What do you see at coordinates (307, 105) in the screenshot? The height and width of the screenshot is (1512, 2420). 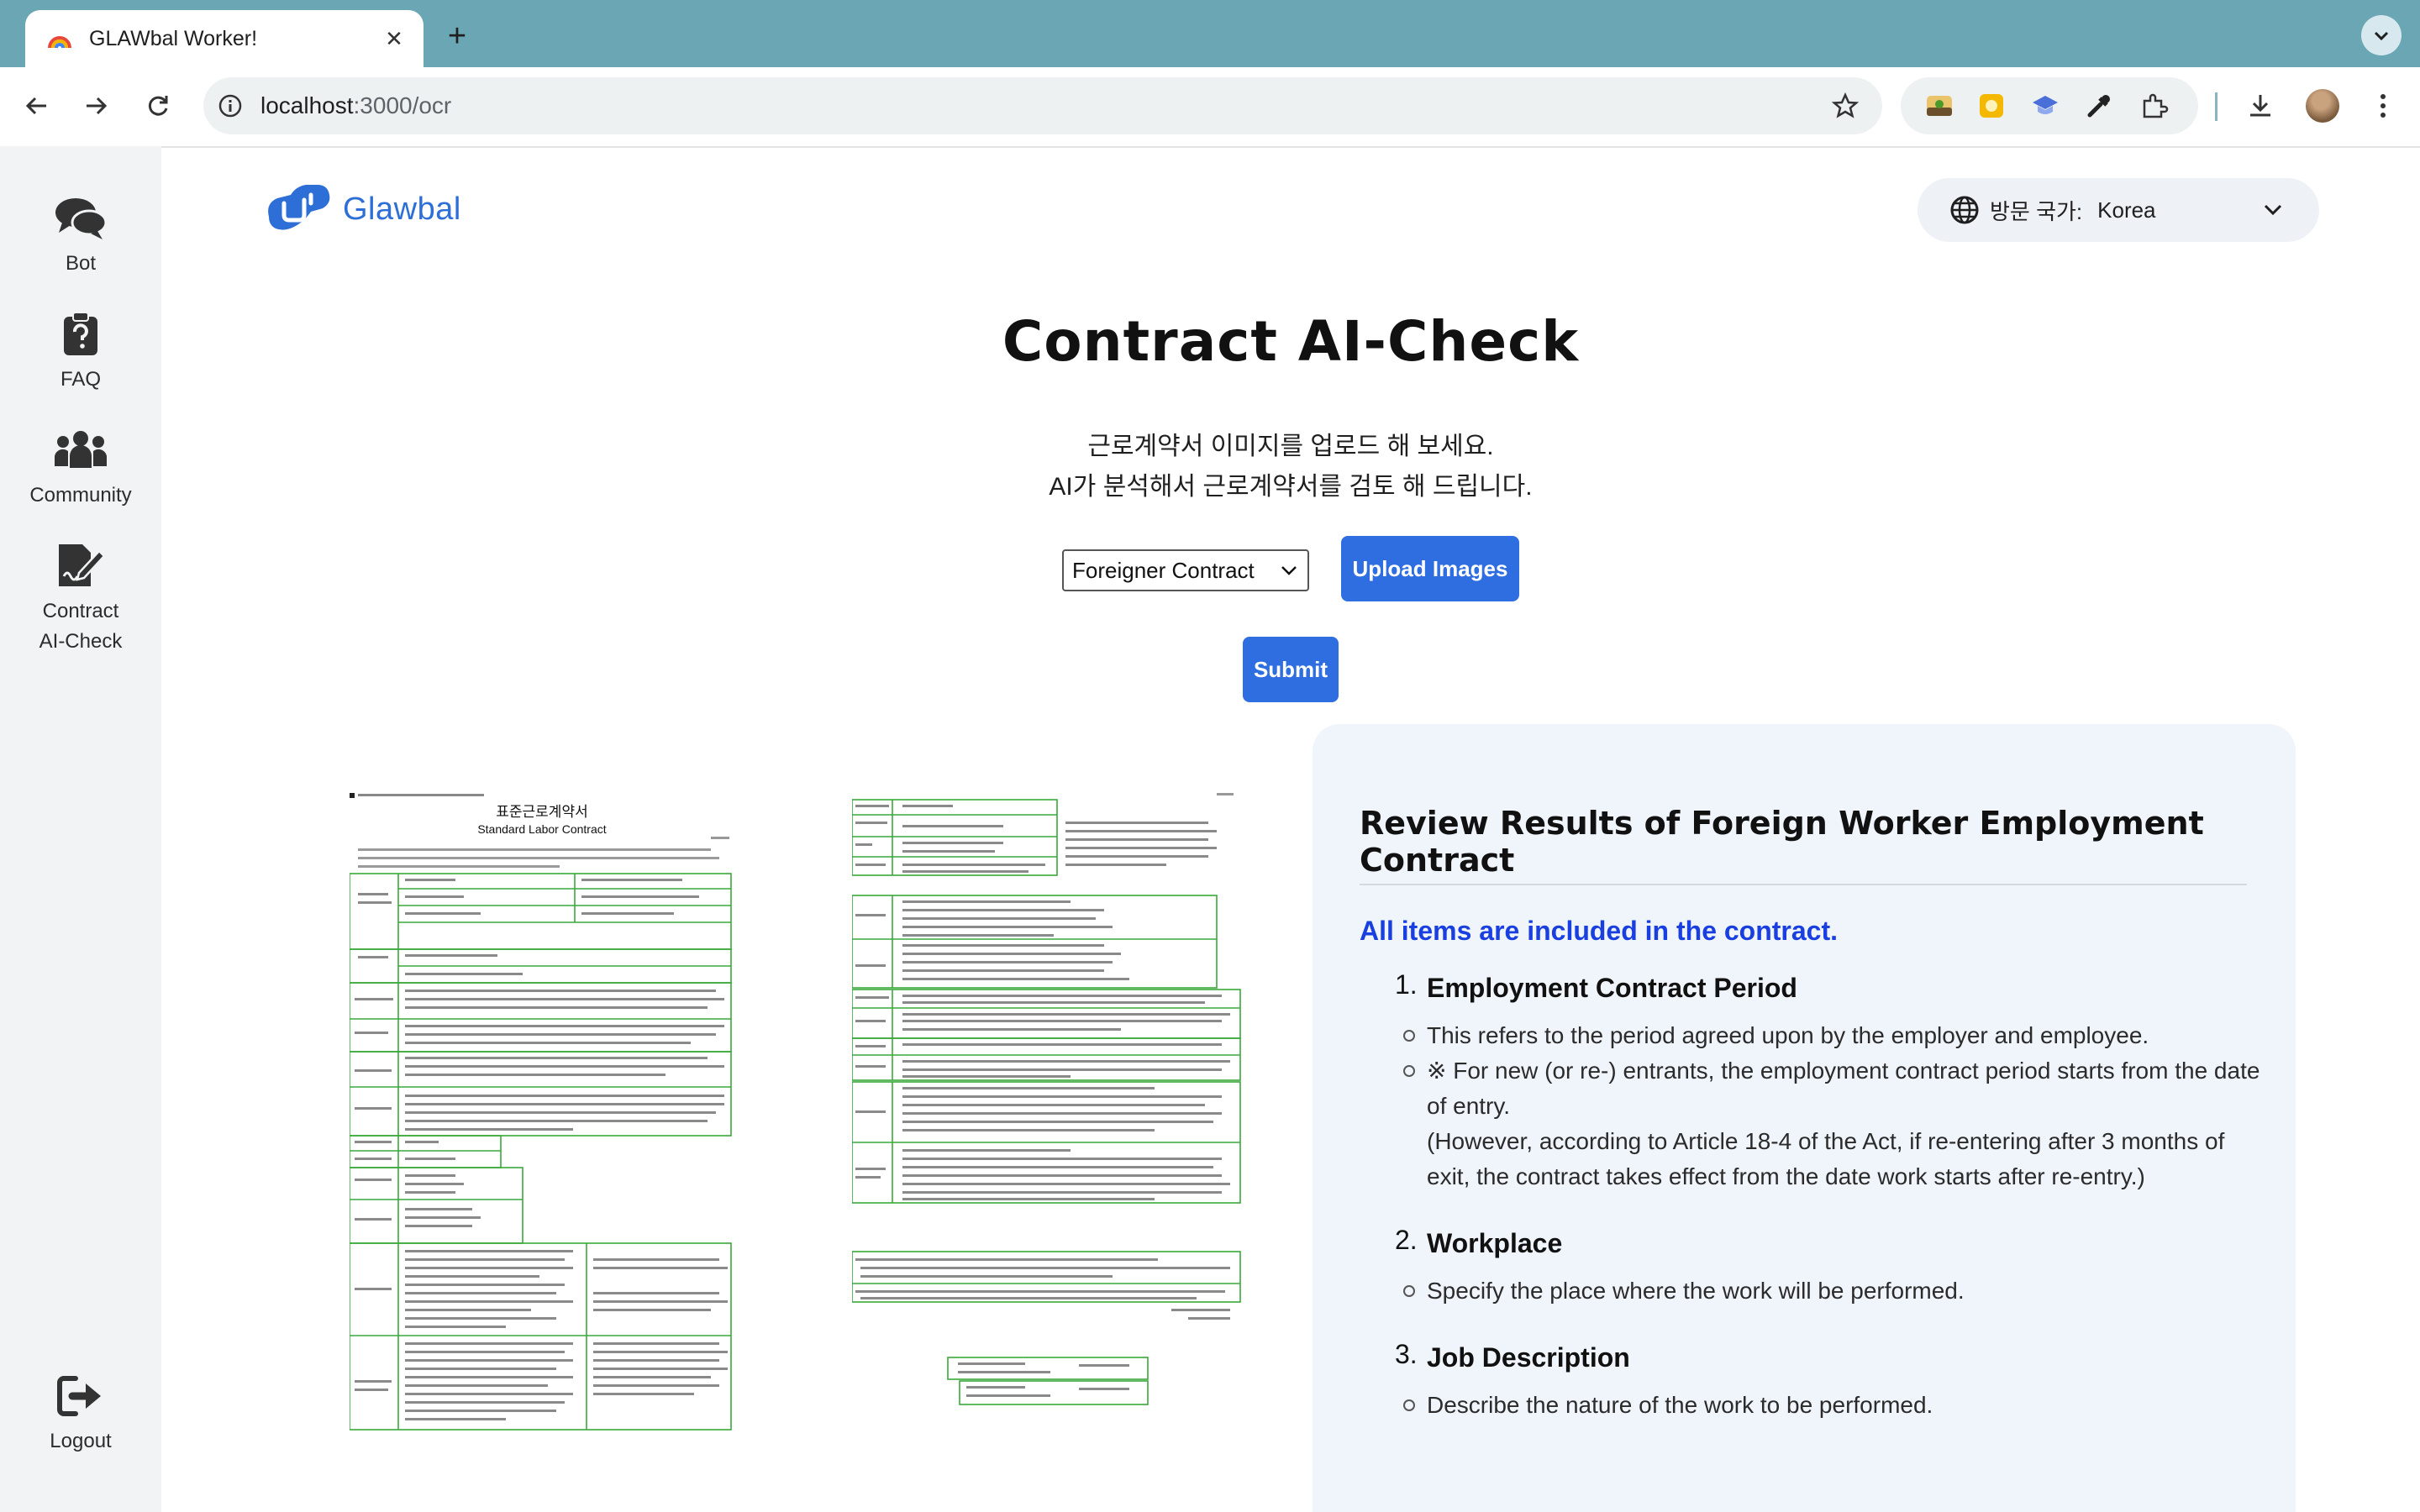 I see `url-host: localhost` at bounding box center [307, 105].